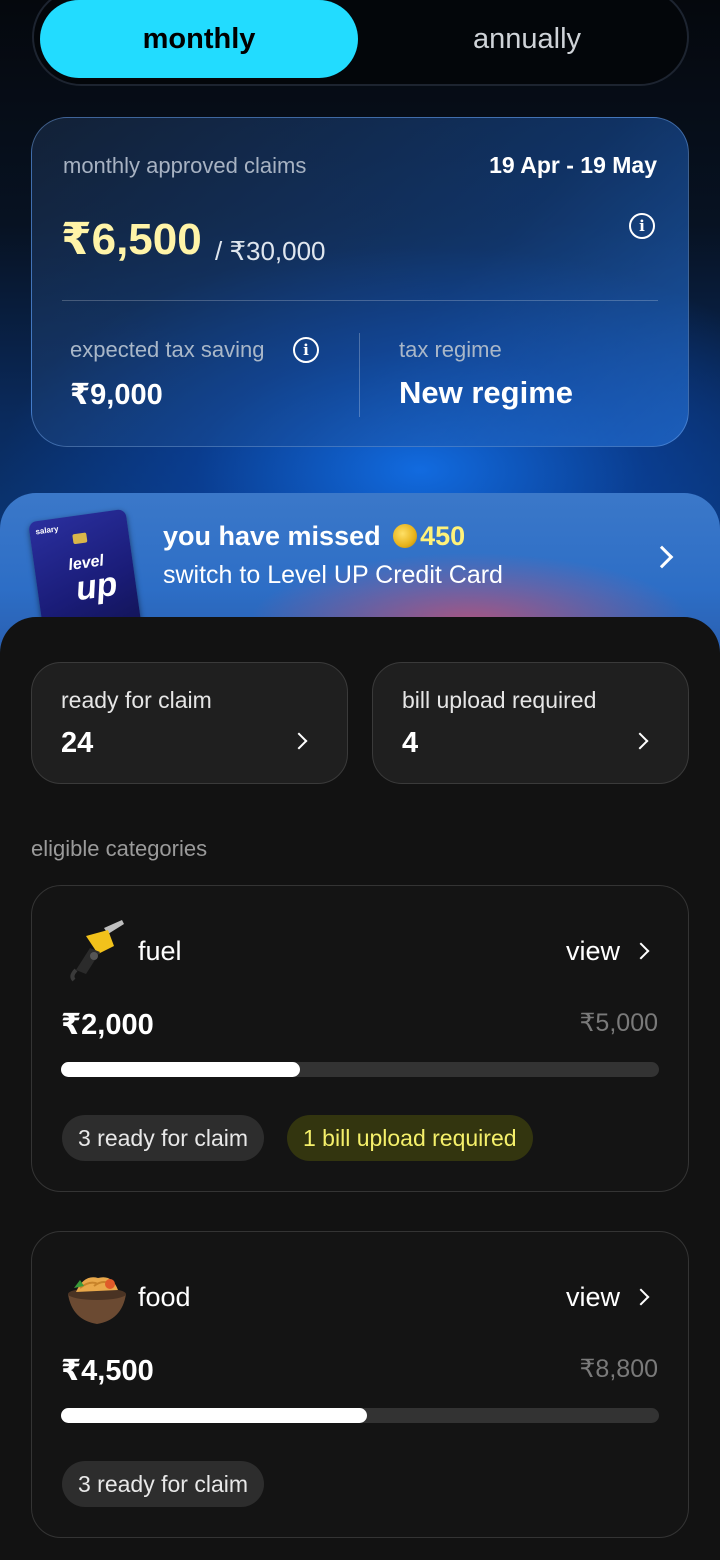 The width and height of the screenshot is (720, 1560). Describe the element at coordinates (527, 39) in the screenshot. I see `annually-tab: annually` at that location.